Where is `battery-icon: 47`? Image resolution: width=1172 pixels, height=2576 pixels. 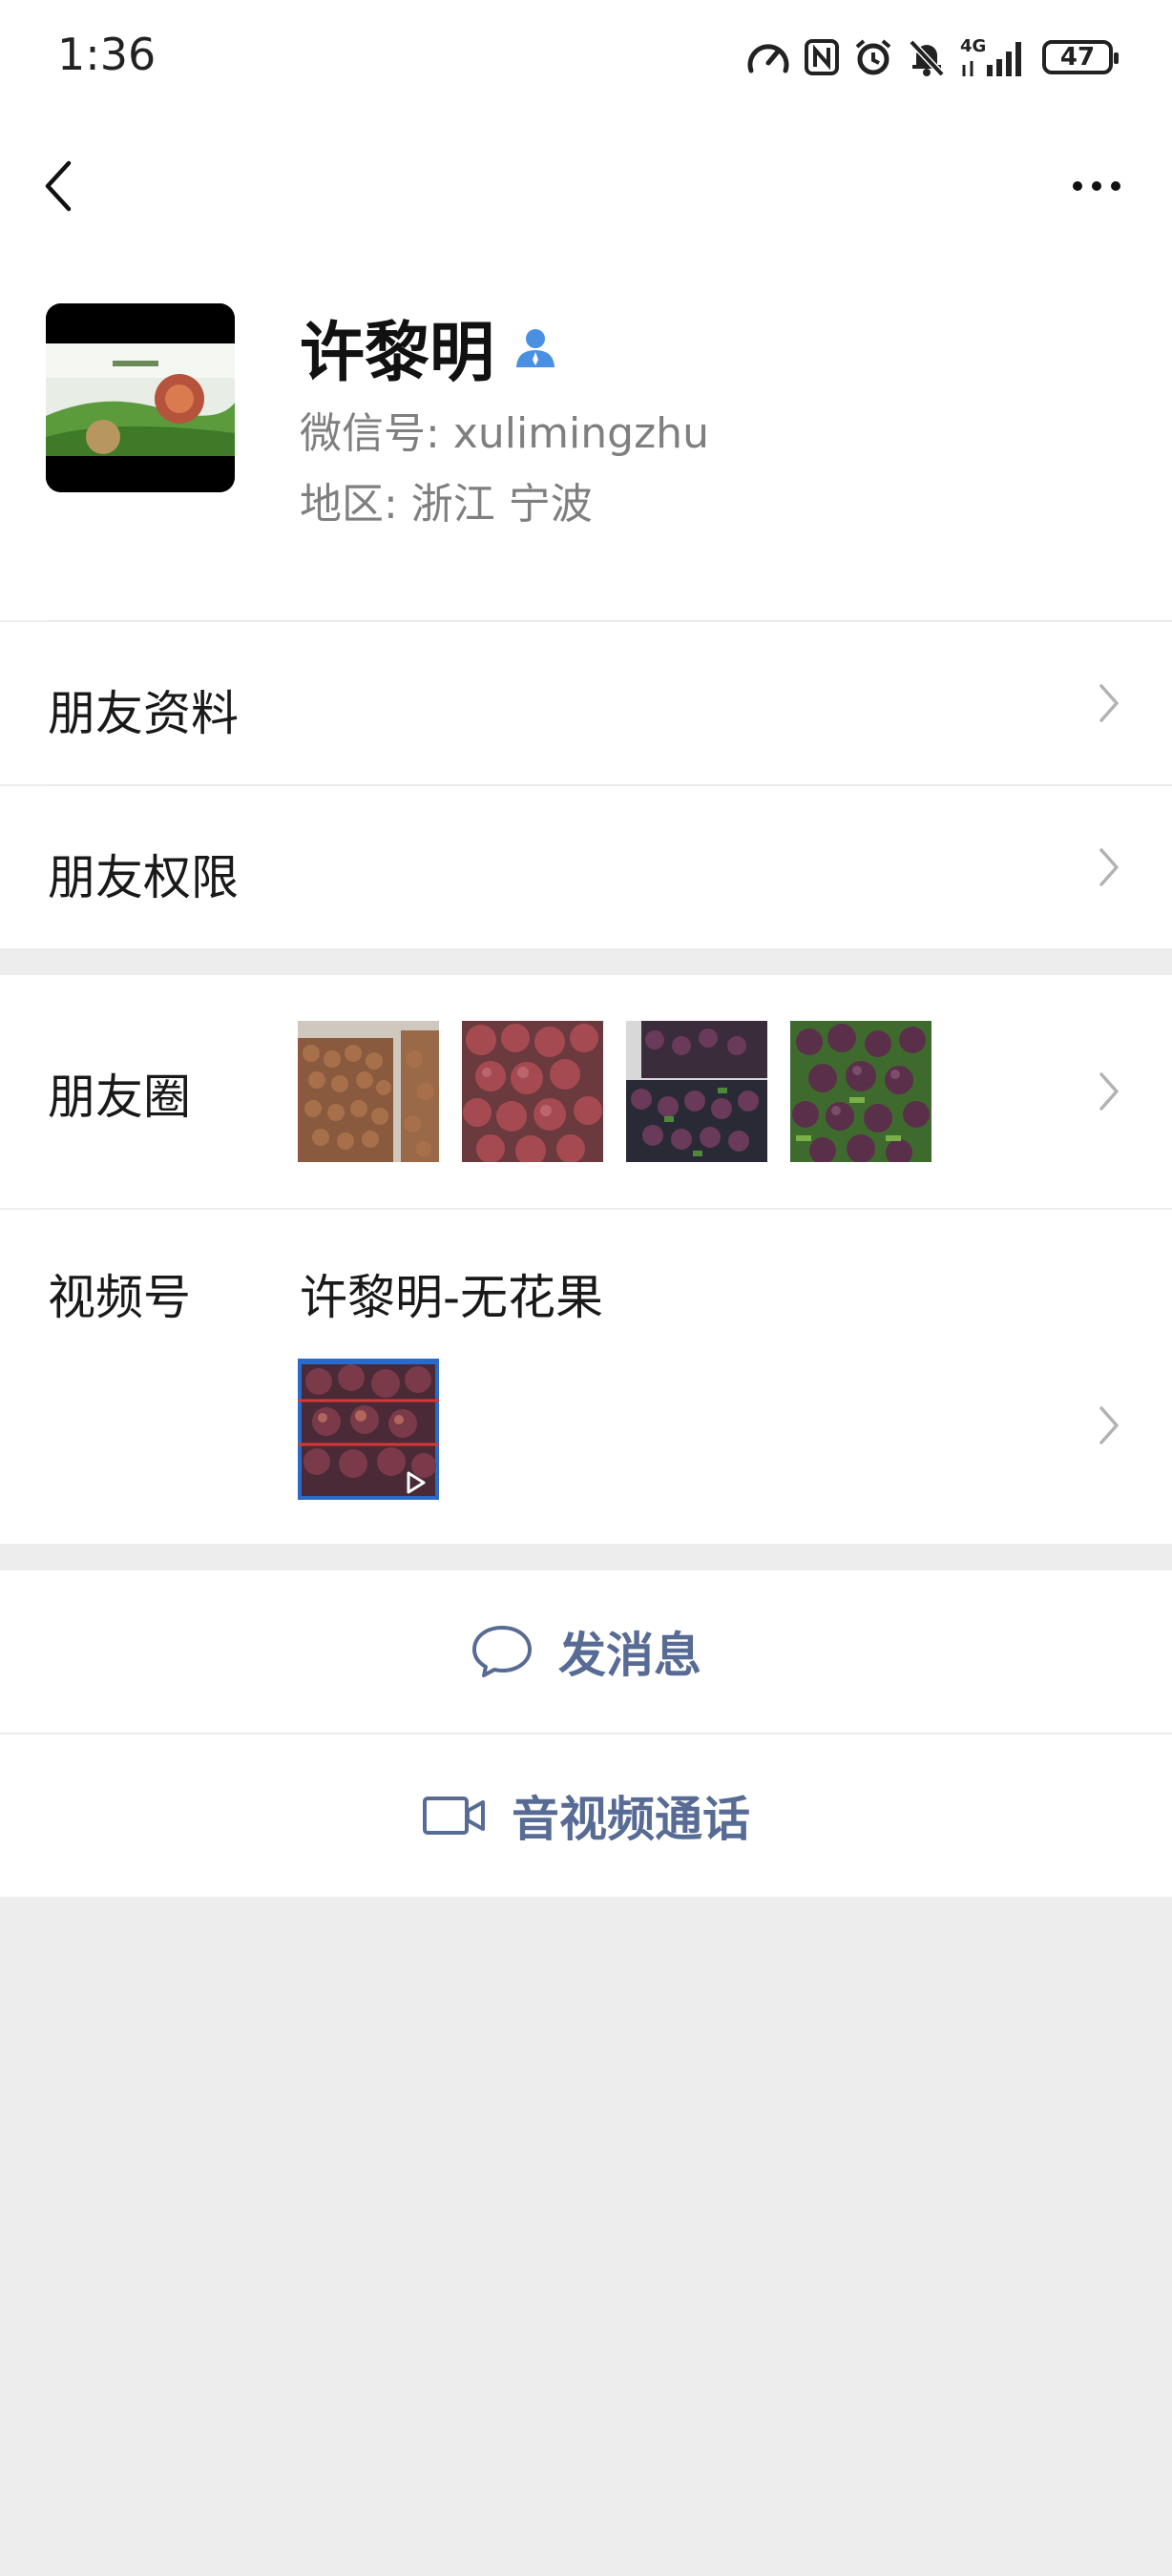
battery-icon: 47 is located at coordinates (1080, 57).